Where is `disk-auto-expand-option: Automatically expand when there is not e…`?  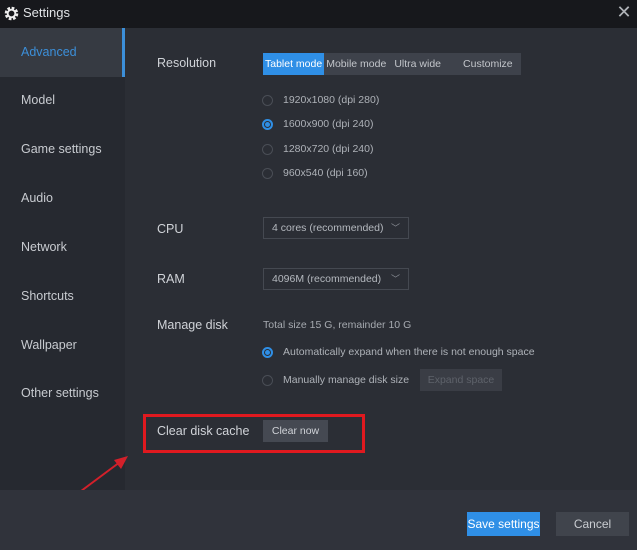 disk-auto-expand-option: Automatically expand when there is not e… is located at coordinates (398, 352).